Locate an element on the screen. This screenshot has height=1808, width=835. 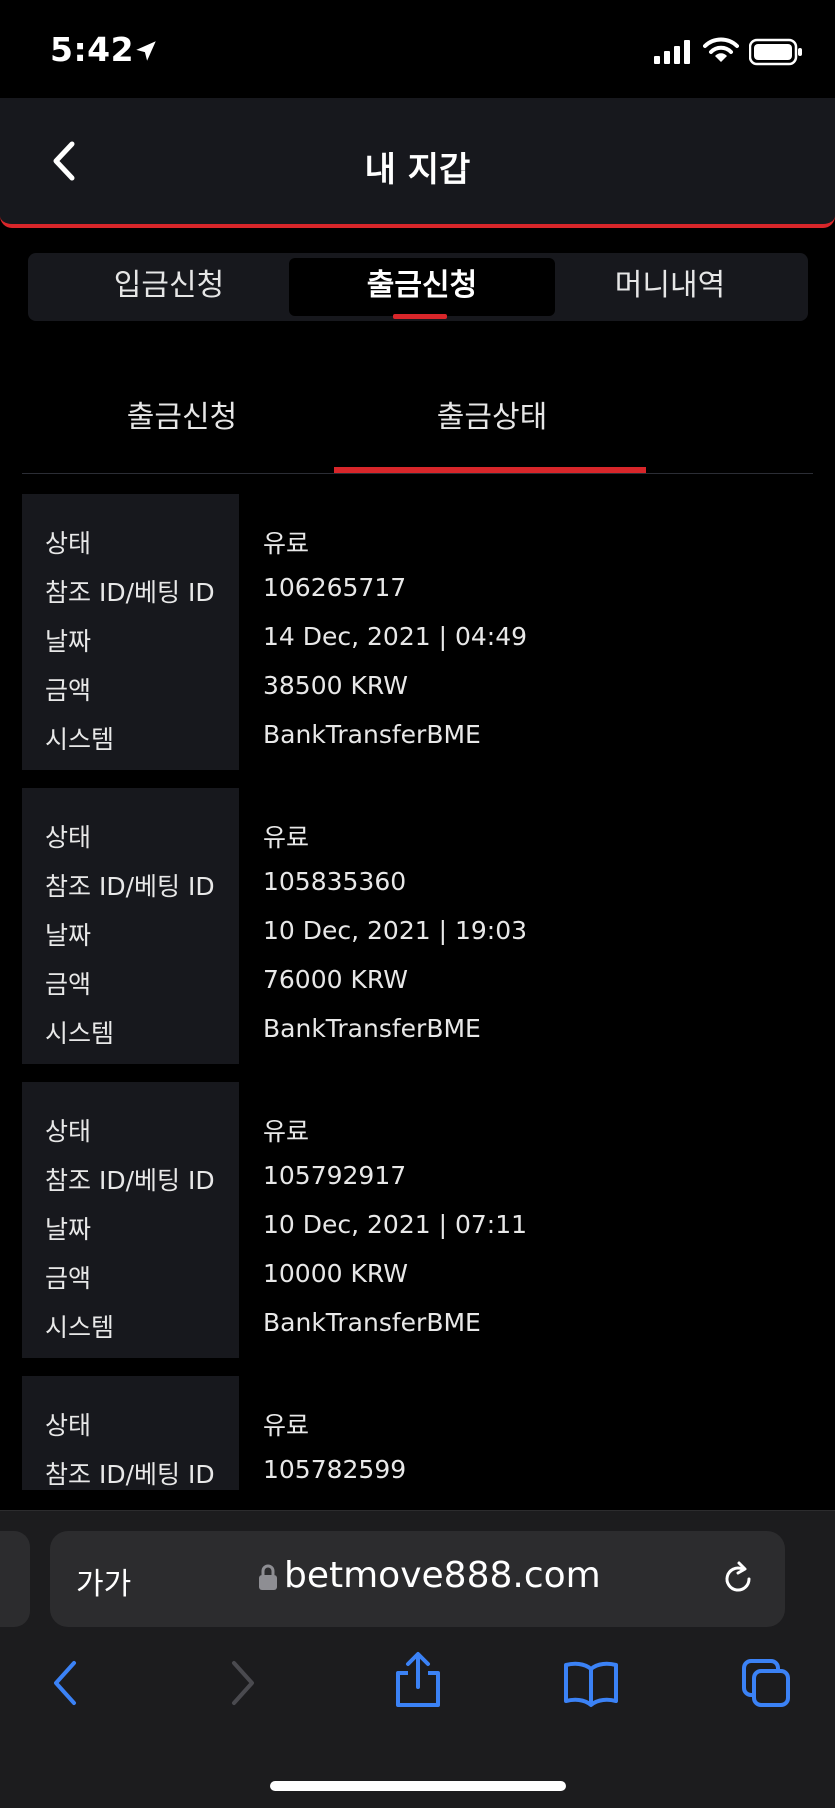
tab-label: 출금신청 is located at coordinates (422, 285).